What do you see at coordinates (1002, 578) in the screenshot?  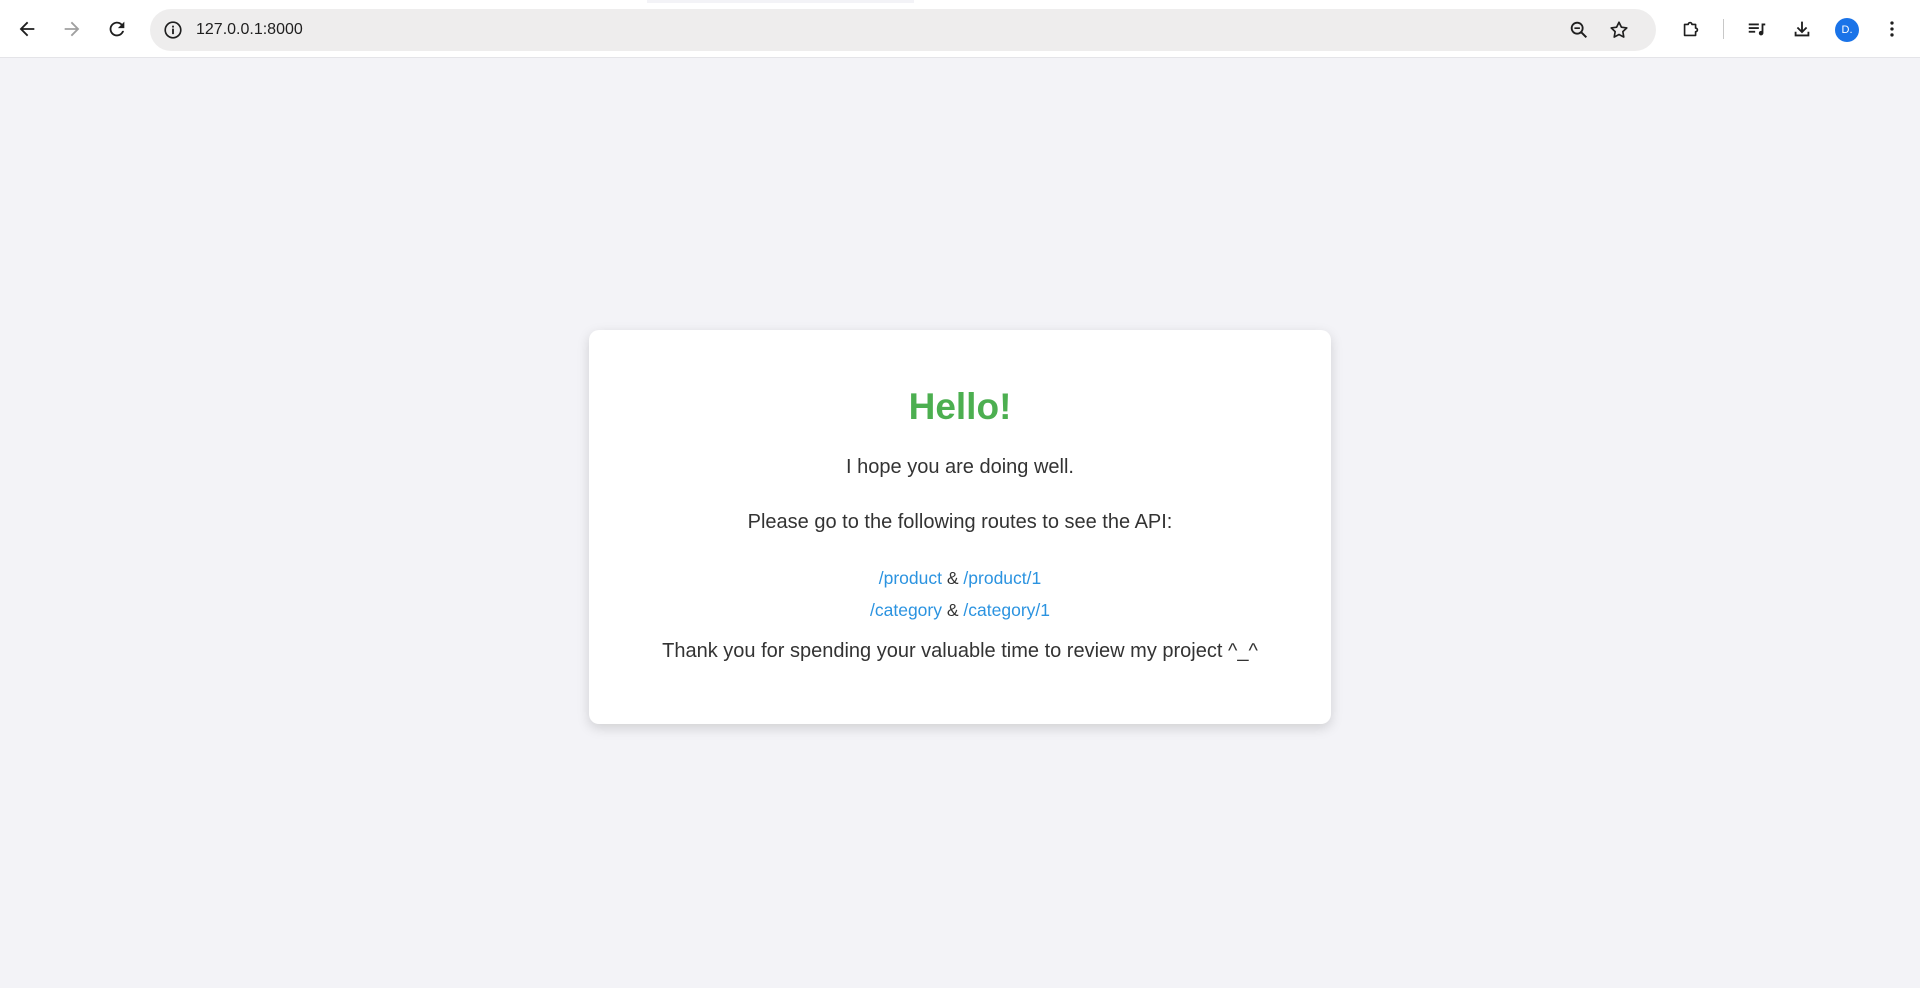 I see `product-1-link: /product/1` at bounding box center [1002, 578].